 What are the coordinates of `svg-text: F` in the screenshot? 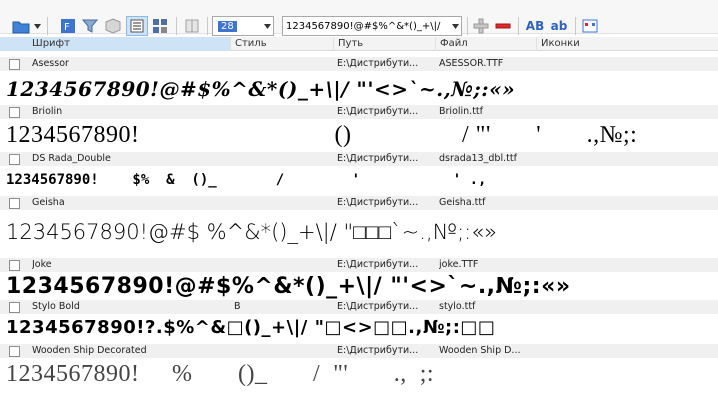 It's located at (67, 27).